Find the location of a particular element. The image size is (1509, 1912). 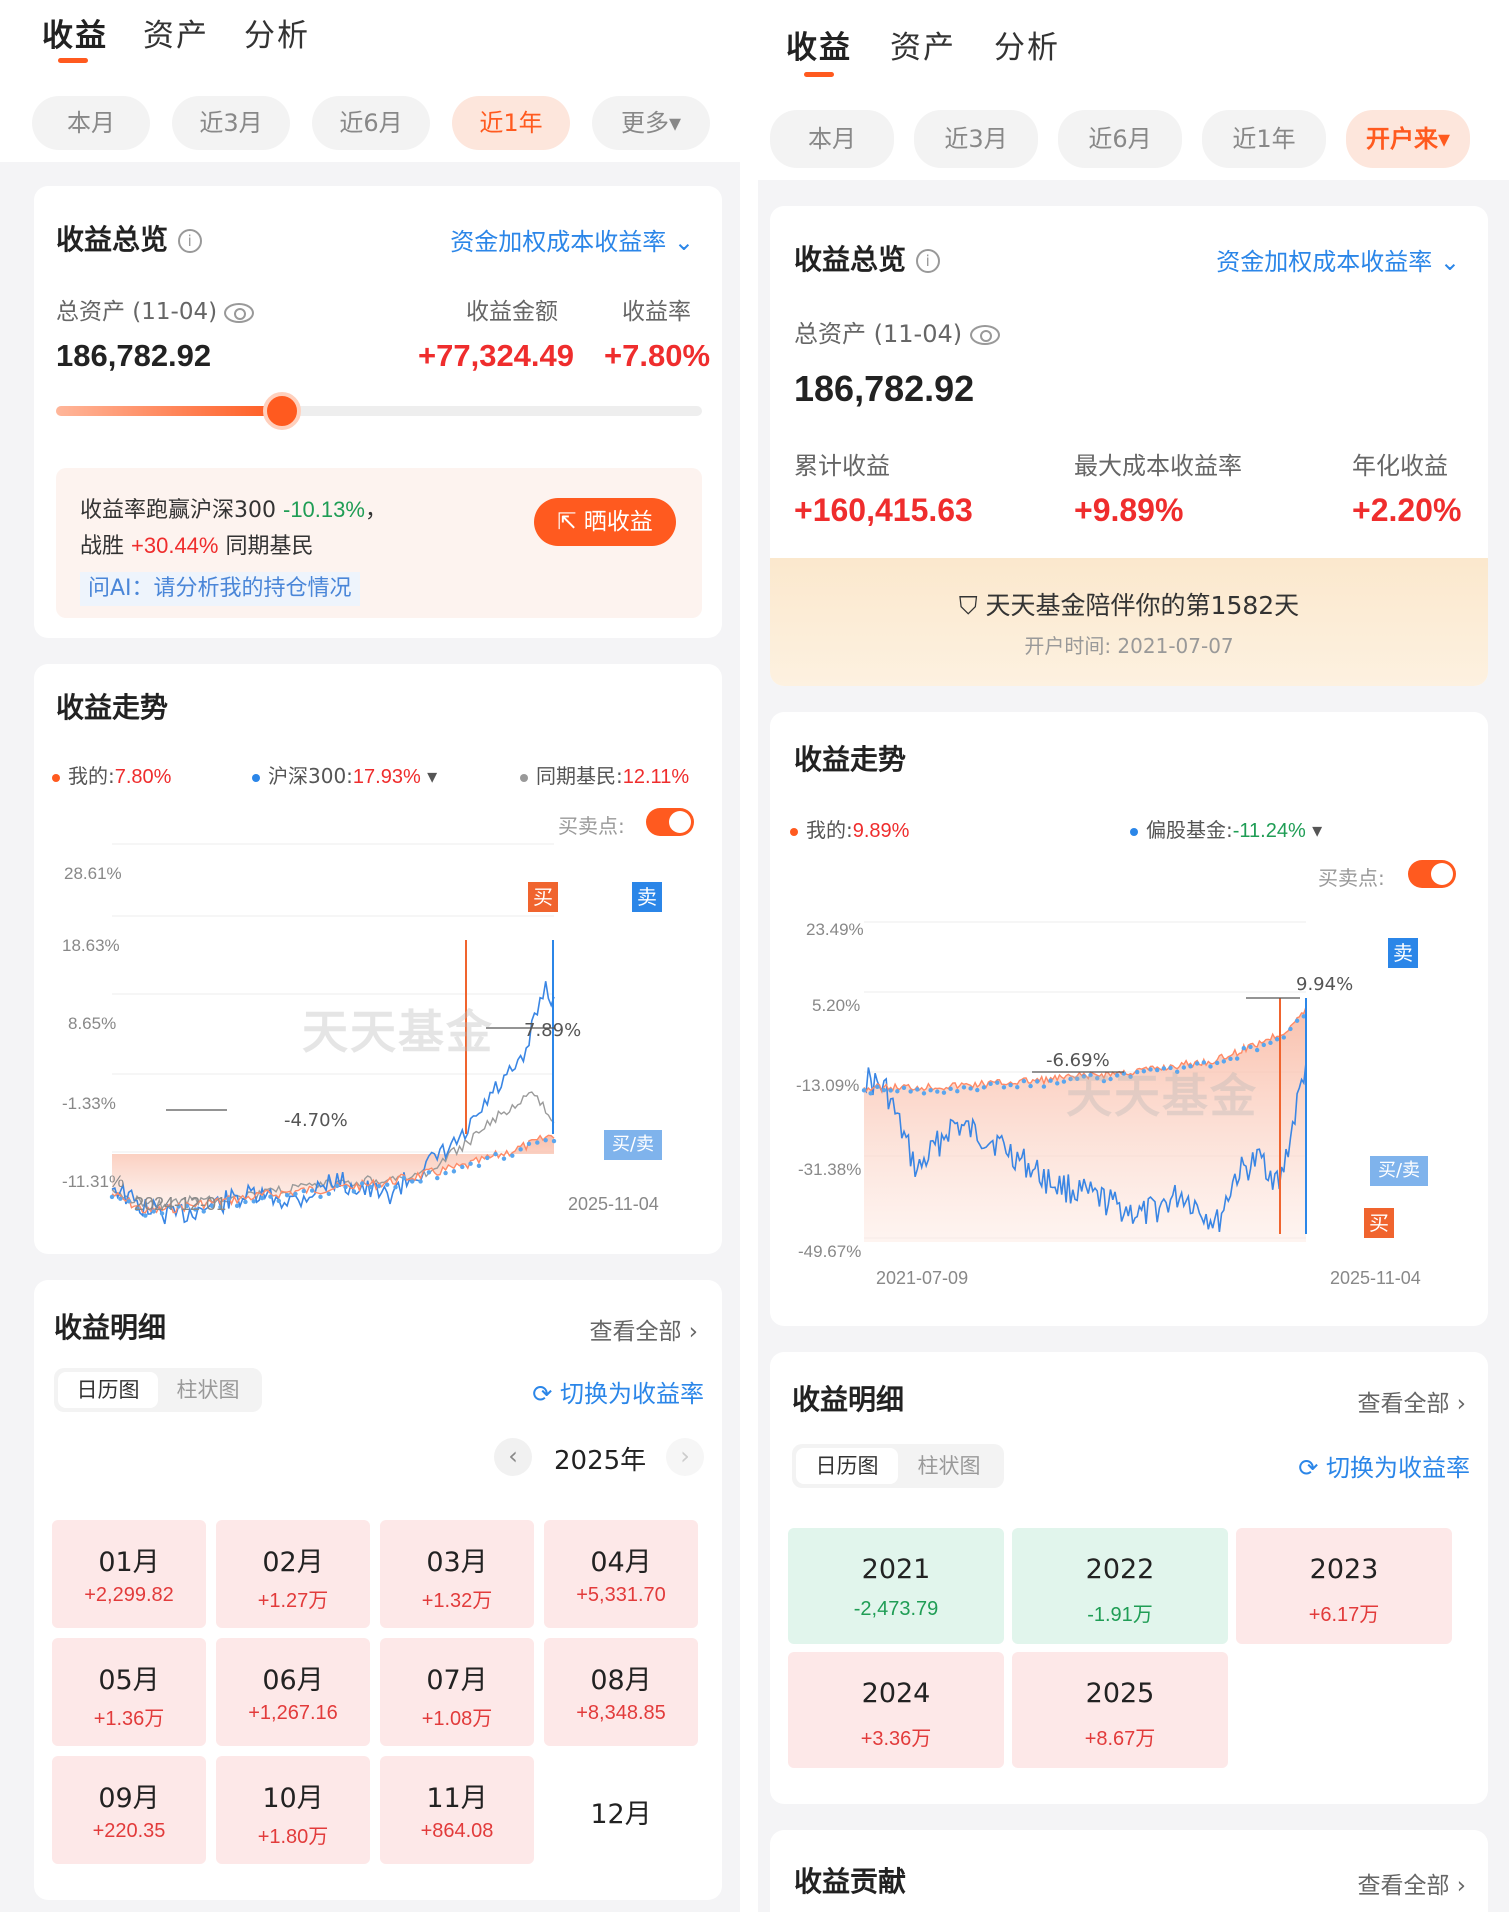

view-segment: 日历图 柱状图 is located at coordinates (158, 1390).